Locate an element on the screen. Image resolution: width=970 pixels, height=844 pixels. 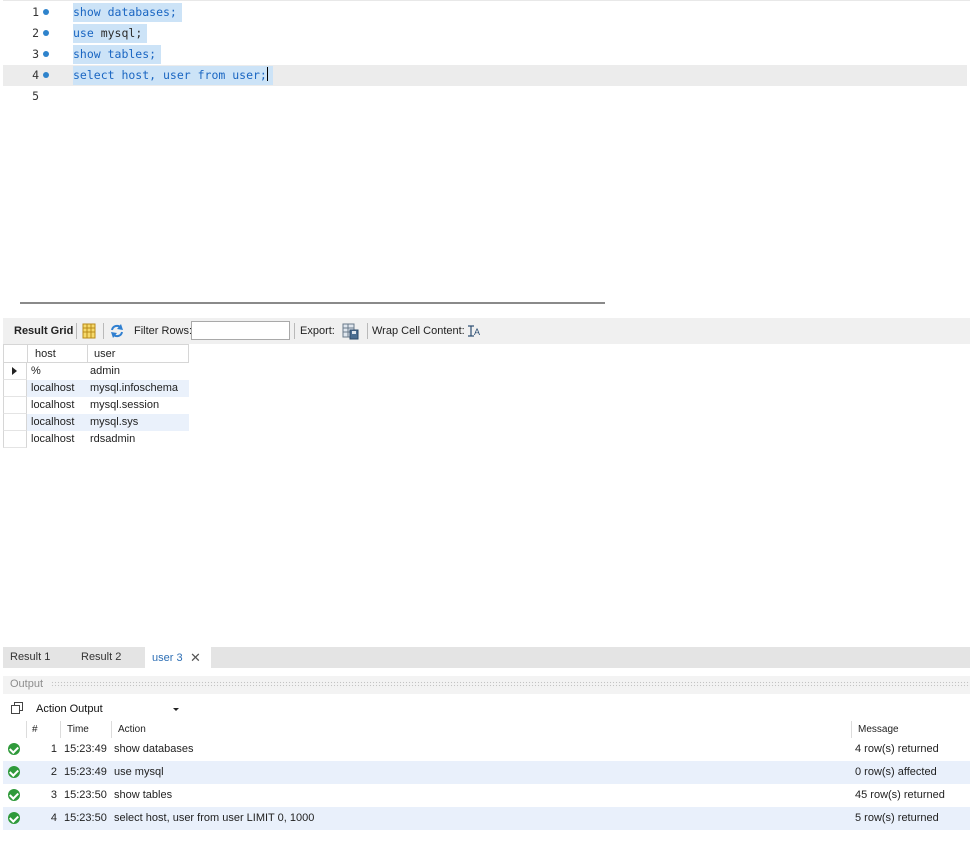
export-icon is located at coordinates (350, 331).